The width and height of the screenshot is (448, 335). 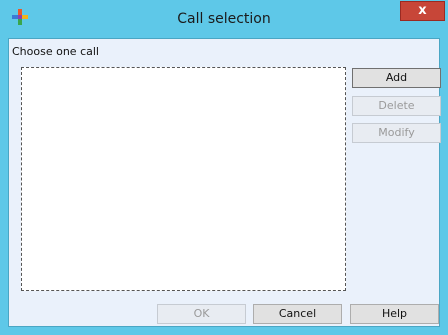 I want to click on close-button: x, so click(x=422, y=11).